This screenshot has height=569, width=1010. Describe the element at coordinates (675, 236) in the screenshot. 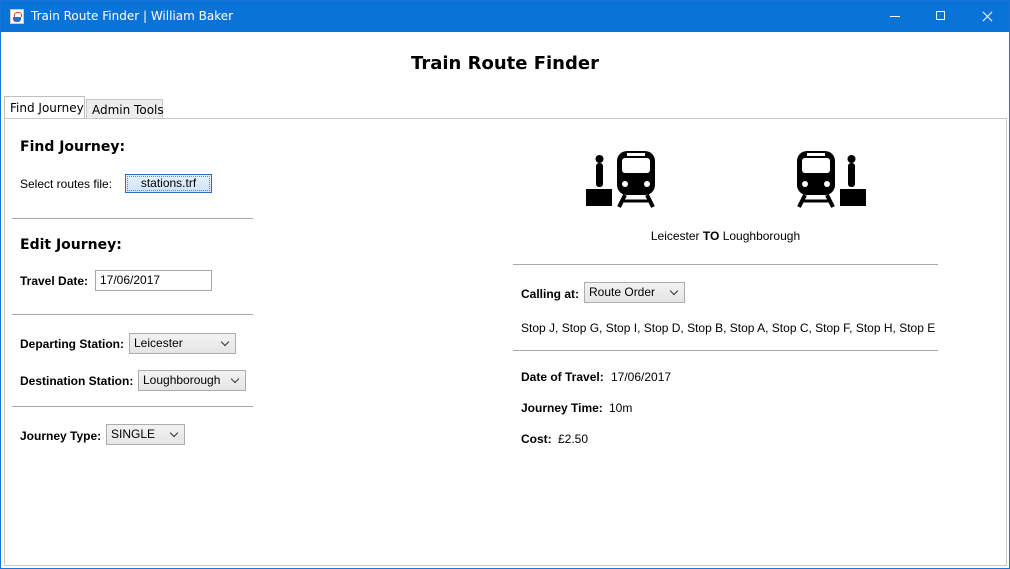

I see `from-station: Leicester` at that location.